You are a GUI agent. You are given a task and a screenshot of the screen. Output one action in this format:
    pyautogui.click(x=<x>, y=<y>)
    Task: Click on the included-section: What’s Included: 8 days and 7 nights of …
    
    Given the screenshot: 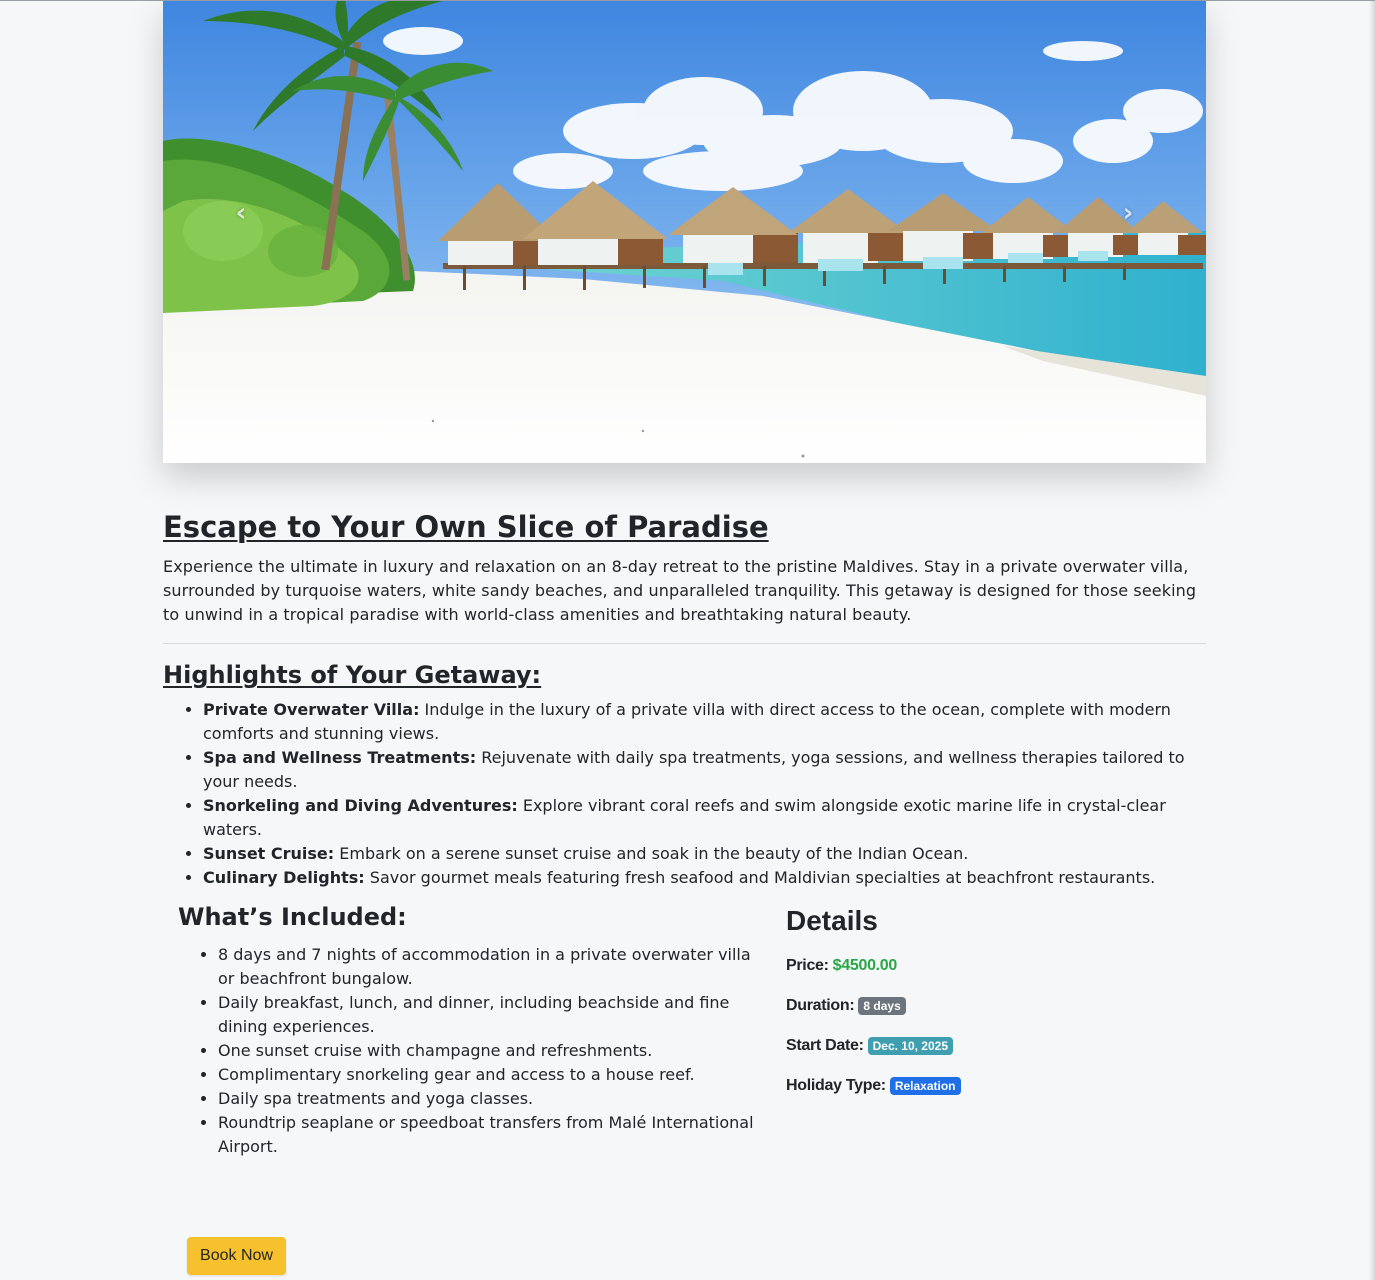 What is the action you would take?
    pyautogui.click(x=473, y=1029)
    